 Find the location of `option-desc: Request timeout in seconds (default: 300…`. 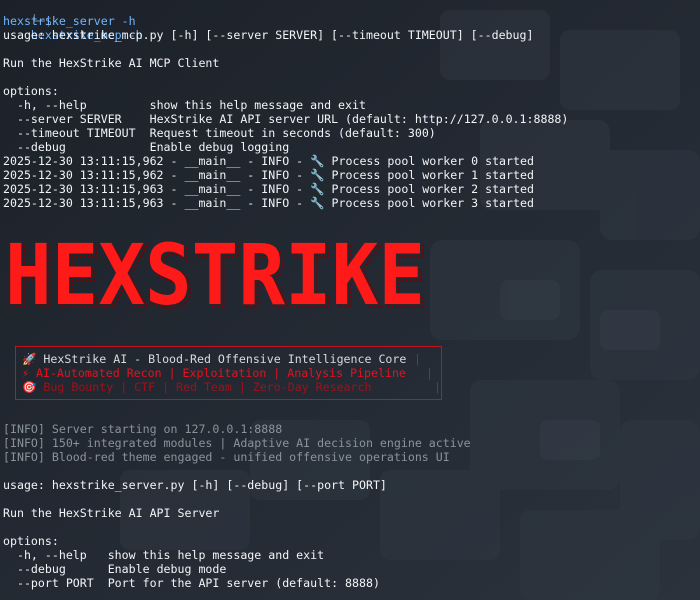

option-desc: Request timeout in seconds (default: 300… is located at coordinates (292, 133).